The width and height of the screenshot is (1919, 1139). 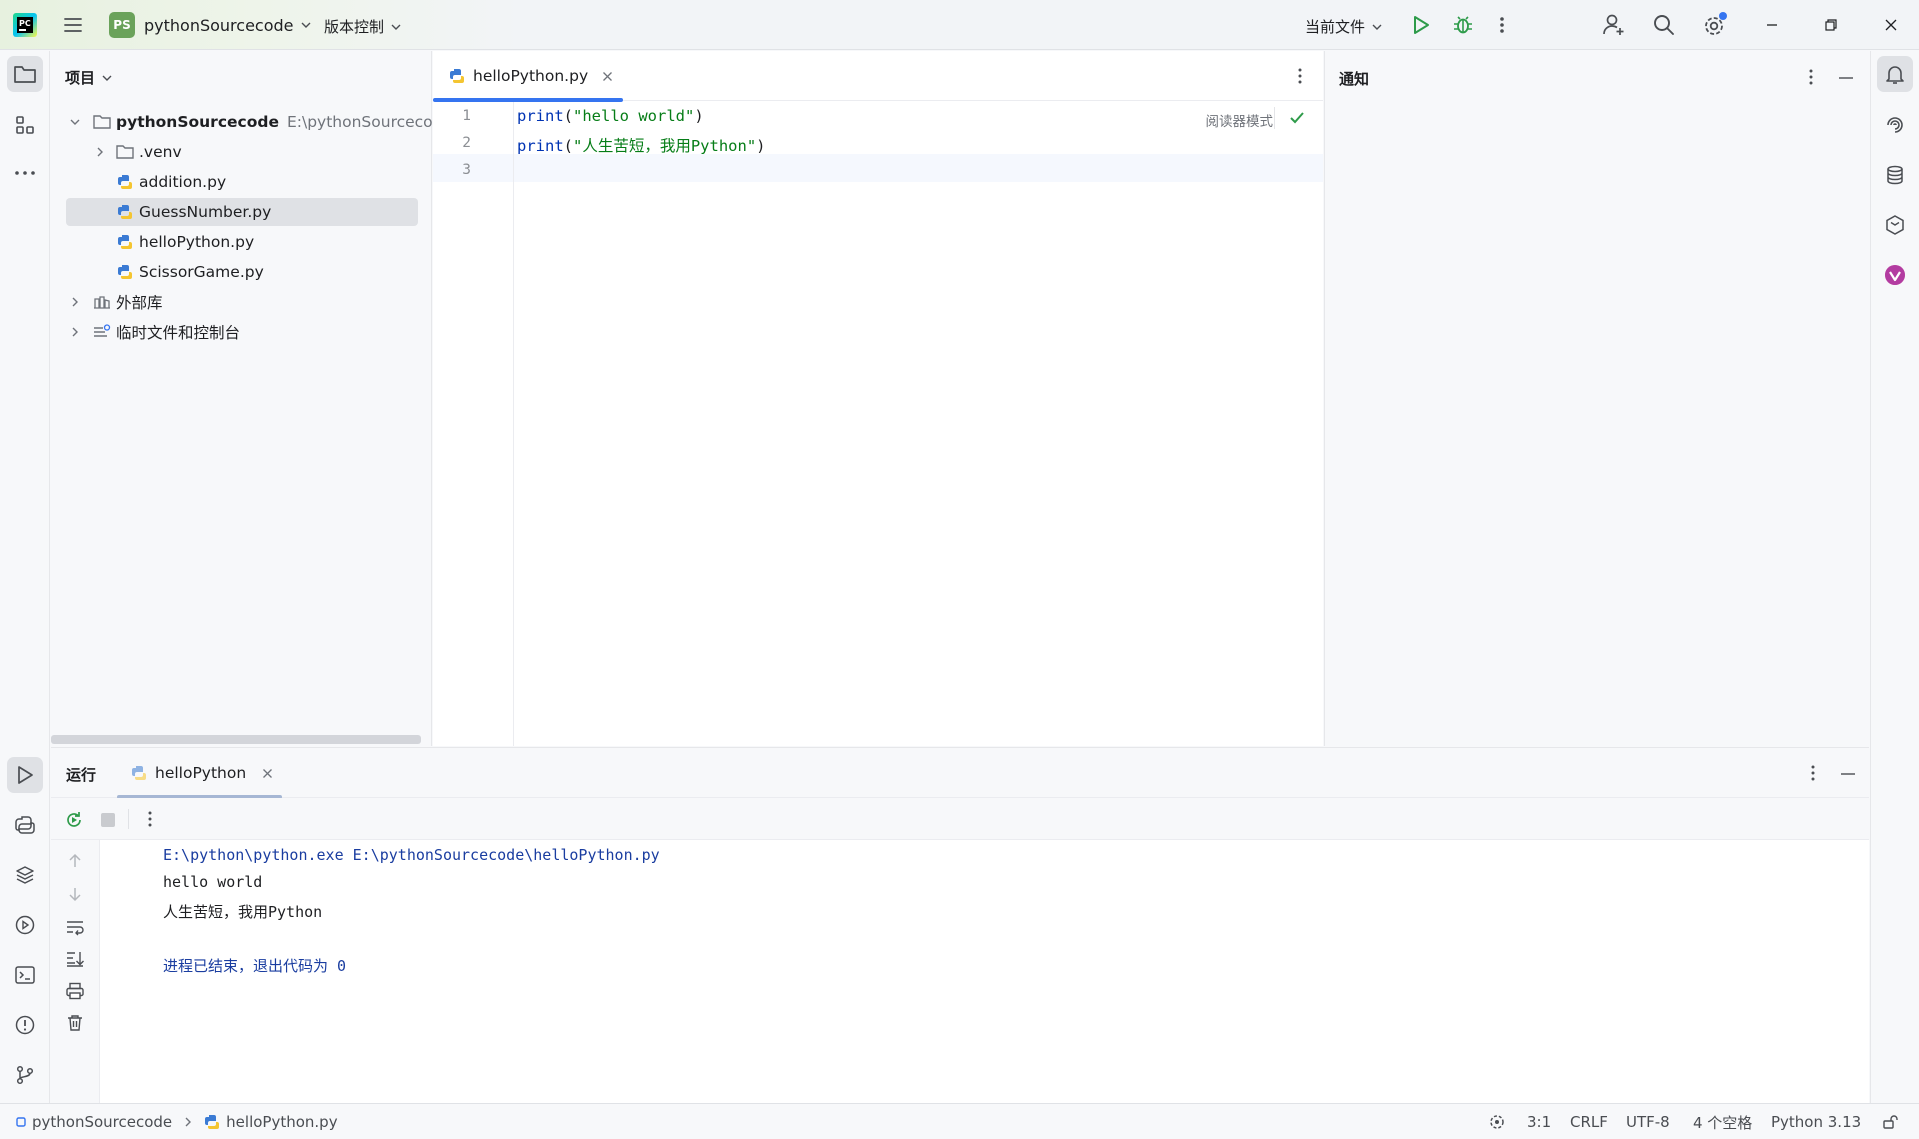 I want to click on services-button, so click(x=25, y=925).